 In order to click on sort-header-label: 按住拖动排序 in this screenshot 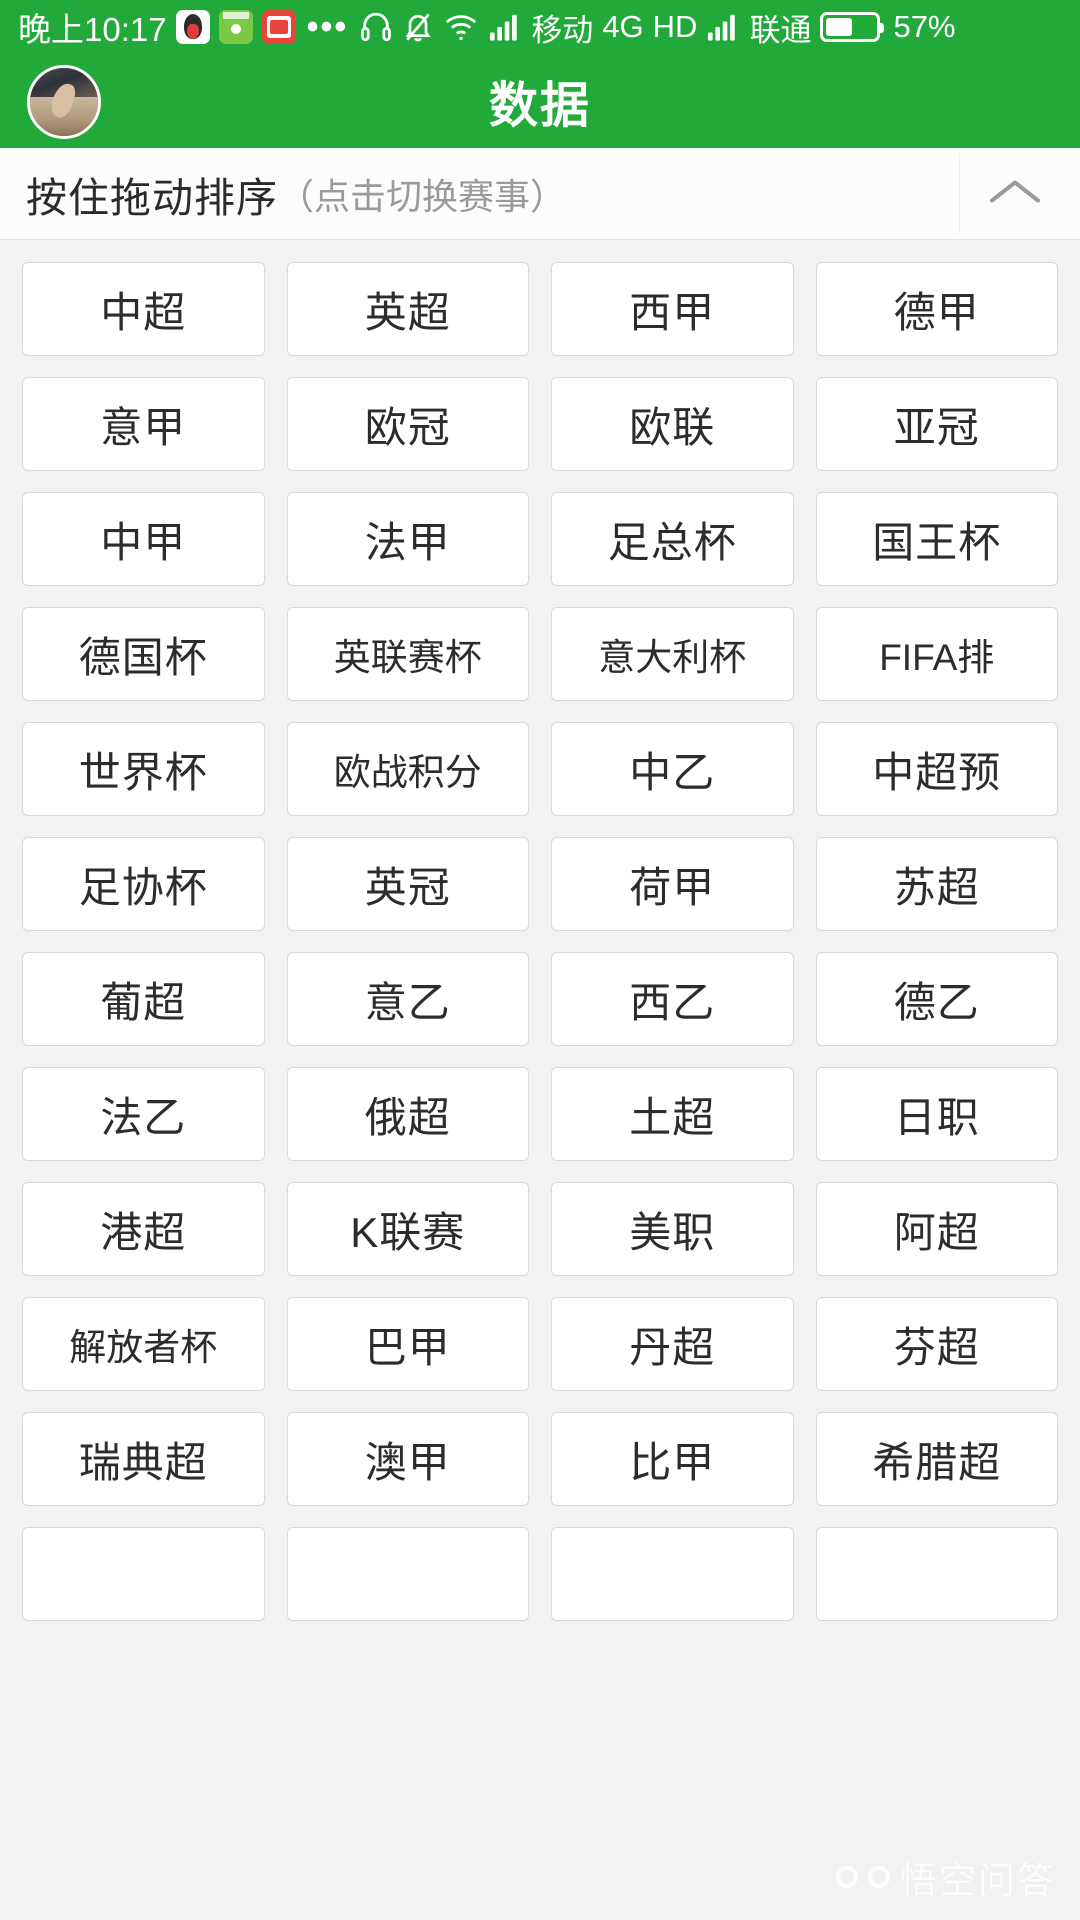, I will do `click(152, 197)`.